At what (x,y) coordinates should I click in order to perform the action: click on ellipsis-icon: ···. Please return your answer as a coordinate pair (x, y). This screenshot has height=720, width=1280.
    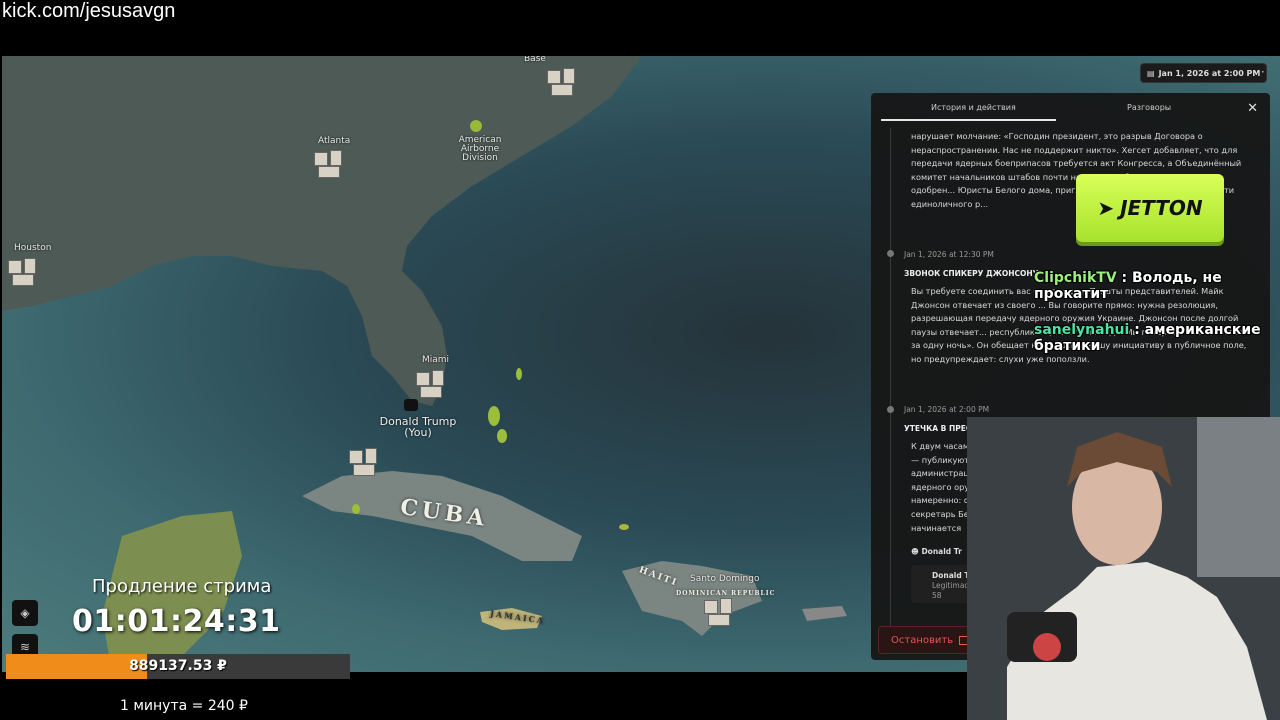
    Looking at the image, I should click on (1259, 72).